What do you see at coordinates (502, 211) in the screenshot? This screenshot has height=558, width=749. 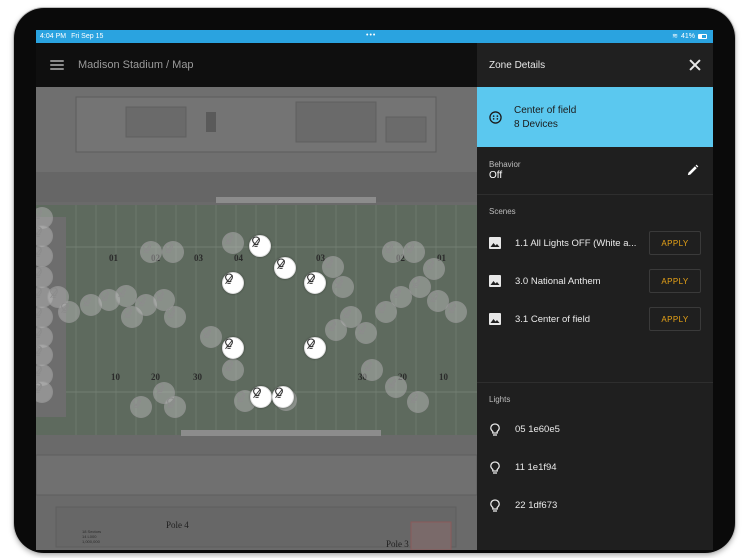 I see `scenes-heading: Scenes` at bounding box center [502, 211].